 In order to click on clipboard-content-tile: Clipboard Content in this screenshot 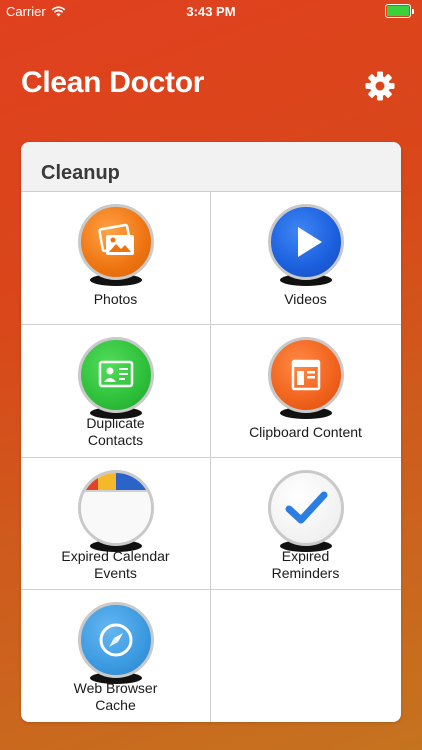, I will do `click(305, 391)`.